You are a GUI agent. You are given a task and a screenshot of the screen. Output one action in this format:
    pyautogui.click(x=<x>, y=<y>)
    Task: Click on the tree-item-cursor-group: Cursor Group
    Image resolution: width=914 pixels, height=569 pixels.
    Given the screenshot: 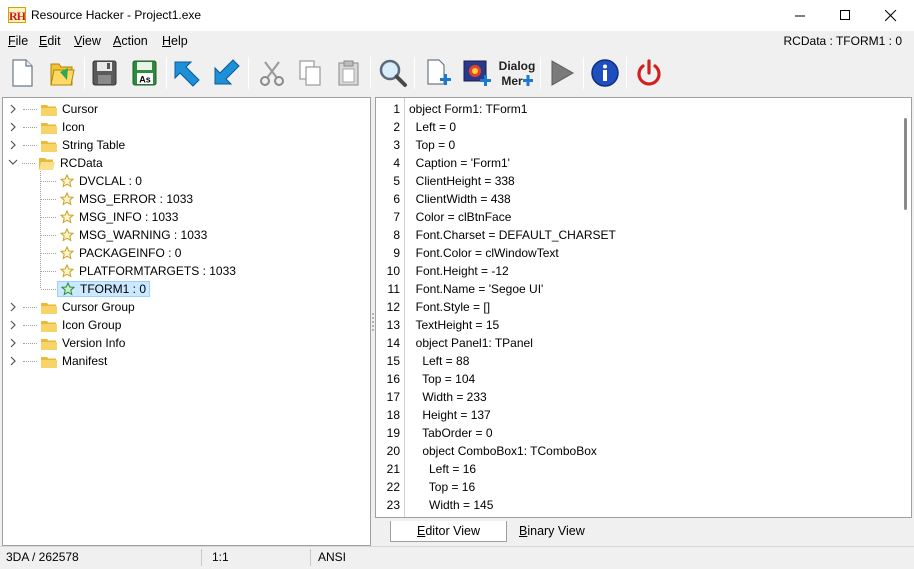 What is the action you would take?
    pyautogui.click(x=72, y=307)
    